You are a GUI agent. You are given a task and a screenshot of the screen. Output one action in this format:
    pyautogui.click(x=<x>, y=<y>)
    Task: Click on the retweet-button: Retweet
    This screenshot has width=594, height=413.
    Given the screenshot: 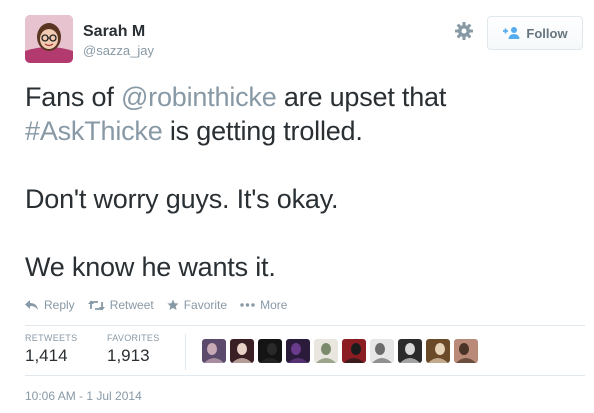 What is the action you would take?
    pyautogui.click(x=120, y=305)
    